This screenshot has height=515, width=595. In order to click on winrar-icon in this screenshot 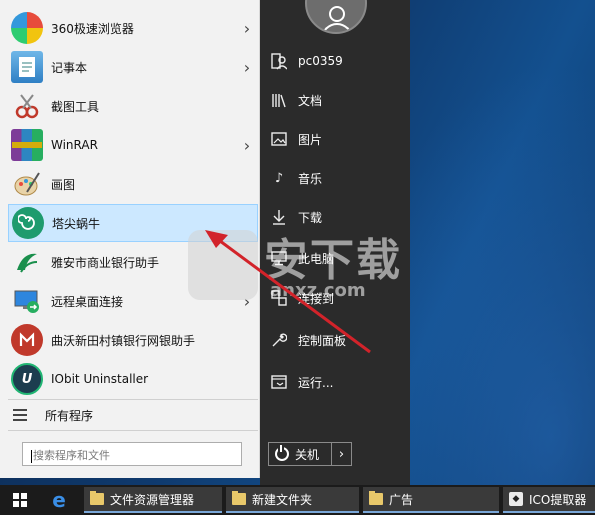, I will do `click(27, 145)`.